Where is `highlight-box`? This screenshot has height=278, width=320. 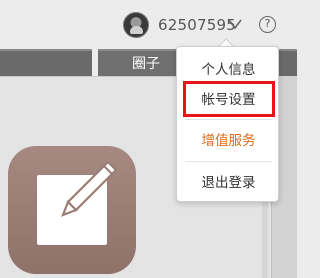 highlight-box is located at coordinates (229, 99).